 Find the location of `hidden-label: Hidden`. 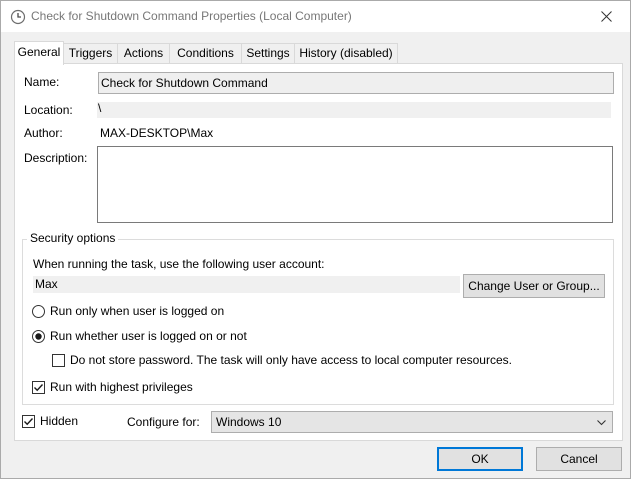

hidden-label: Hidden is located at coordinates (59, 421).